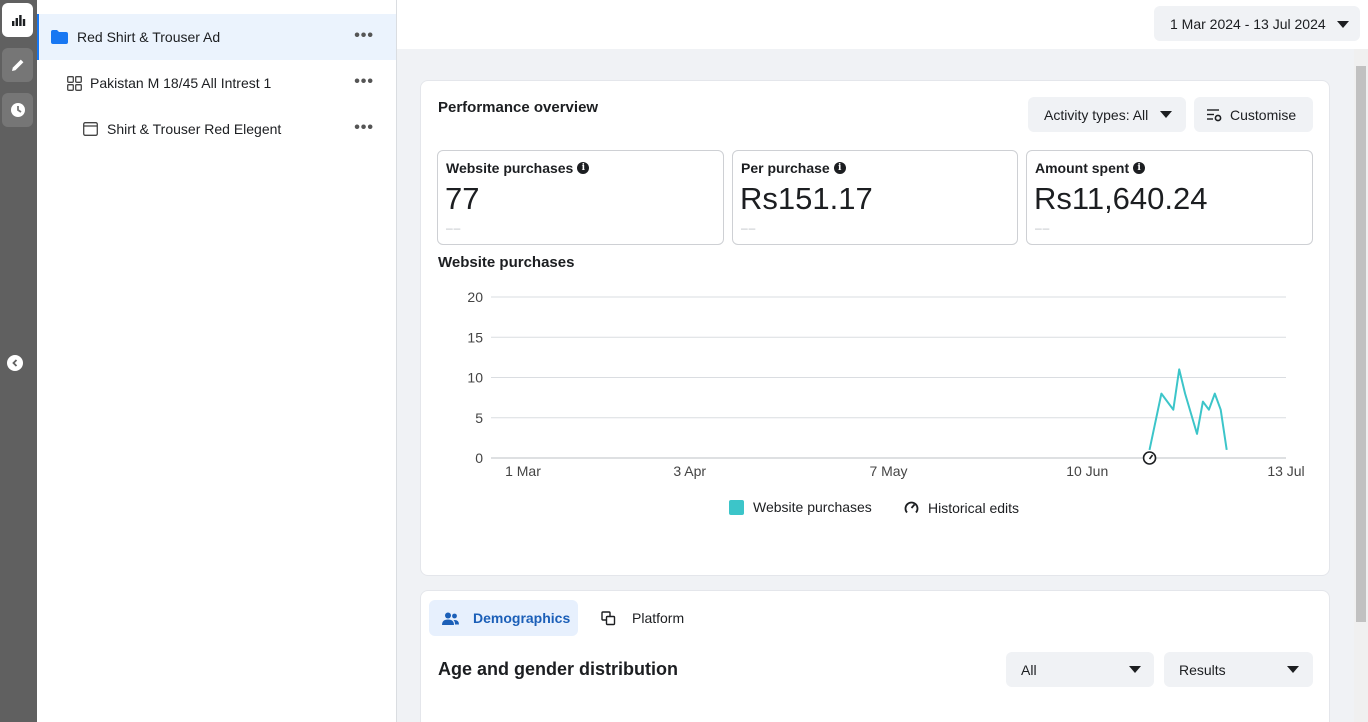 The width and height of the screenshot is (1368, 722). I want to click on legend-item-edits: Historical edits, so click(961, 507).